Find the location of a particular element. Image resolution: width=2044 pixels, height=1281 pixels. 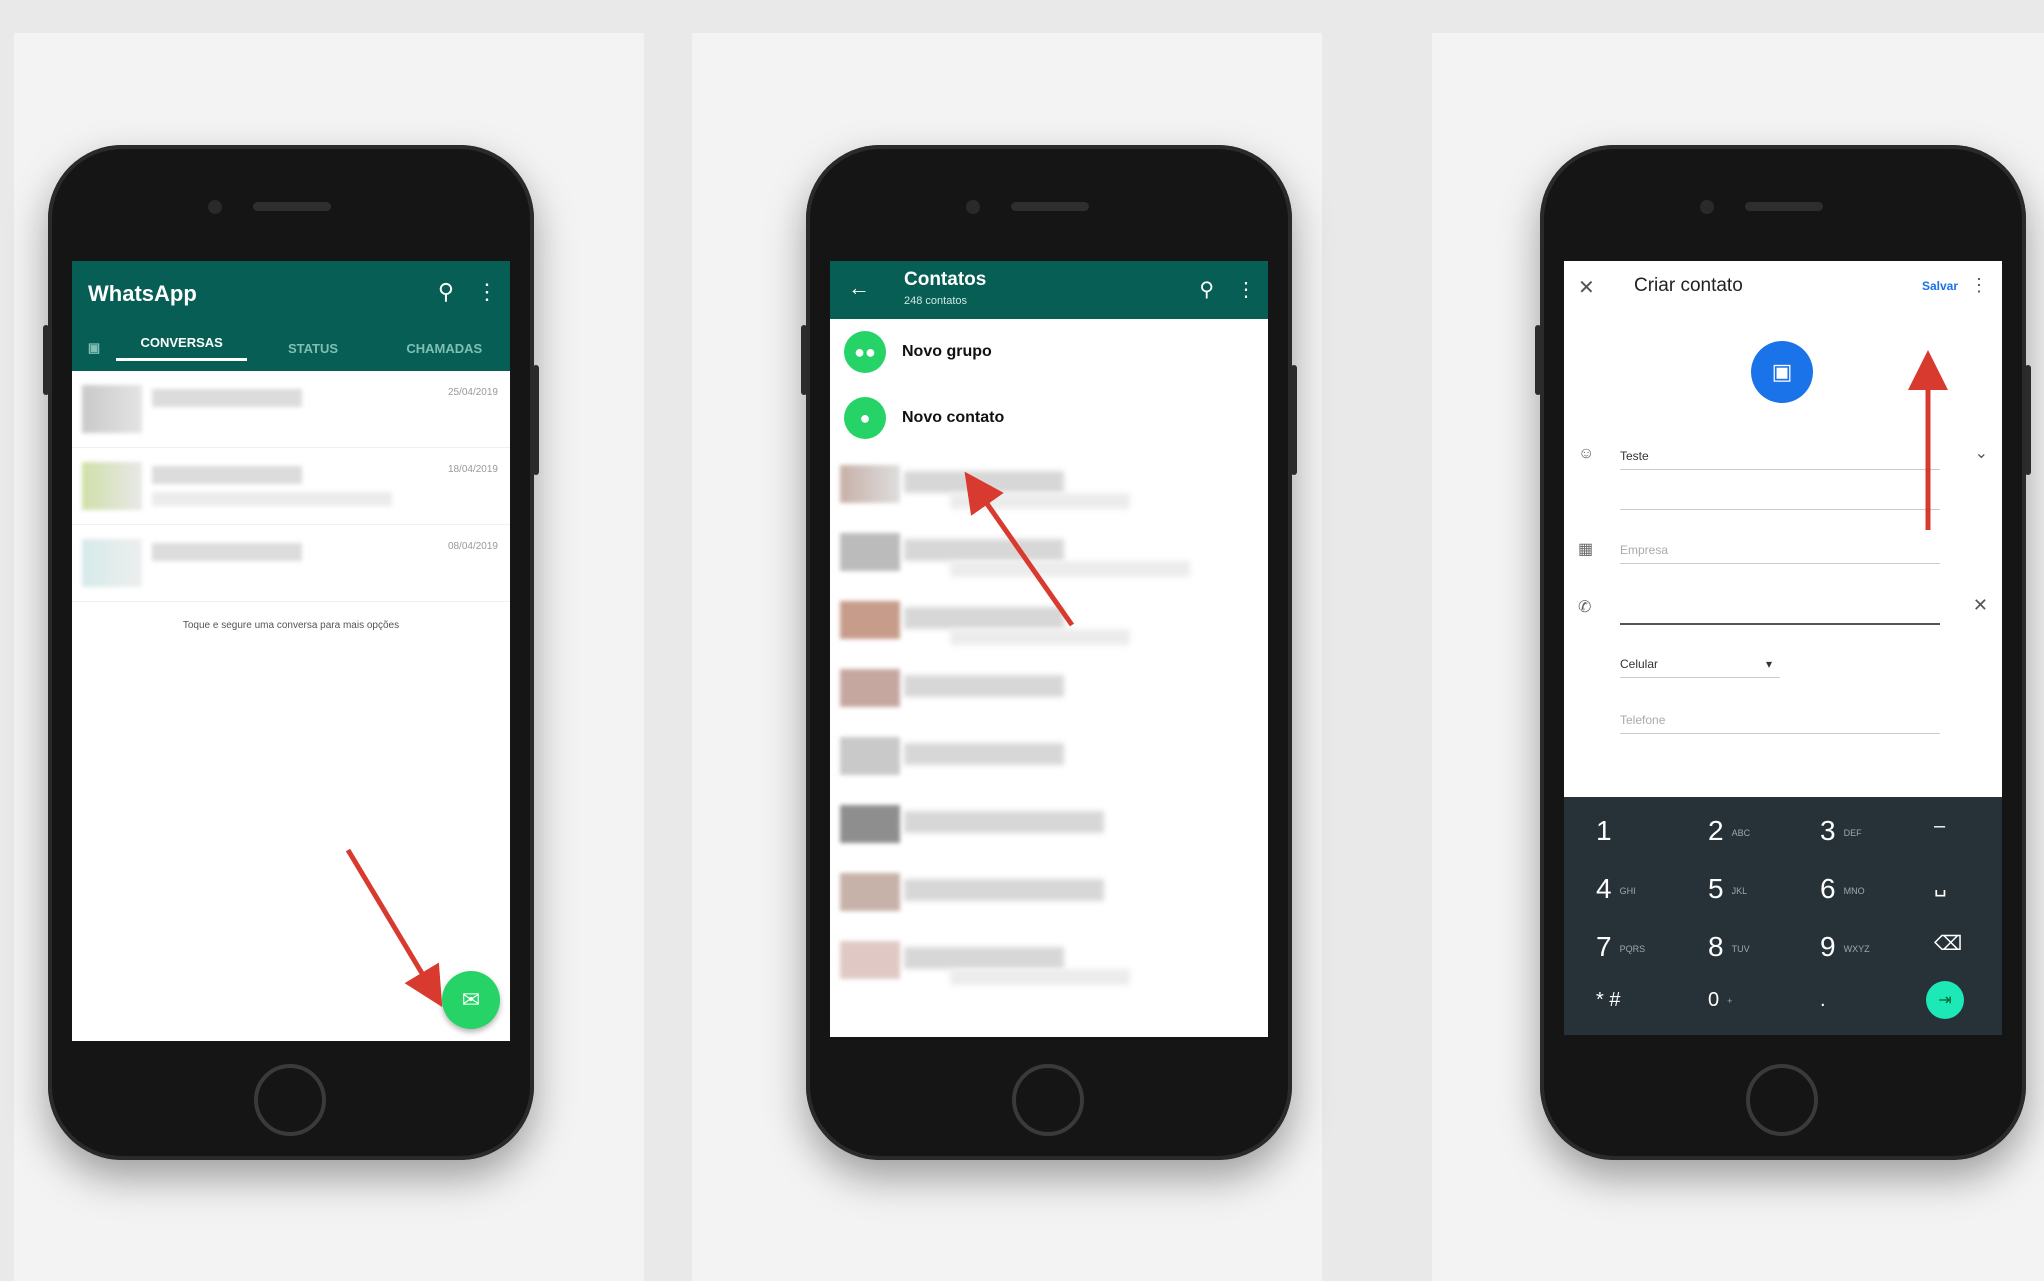

arrow-to-new-chat is located at coordinates (394, 928).